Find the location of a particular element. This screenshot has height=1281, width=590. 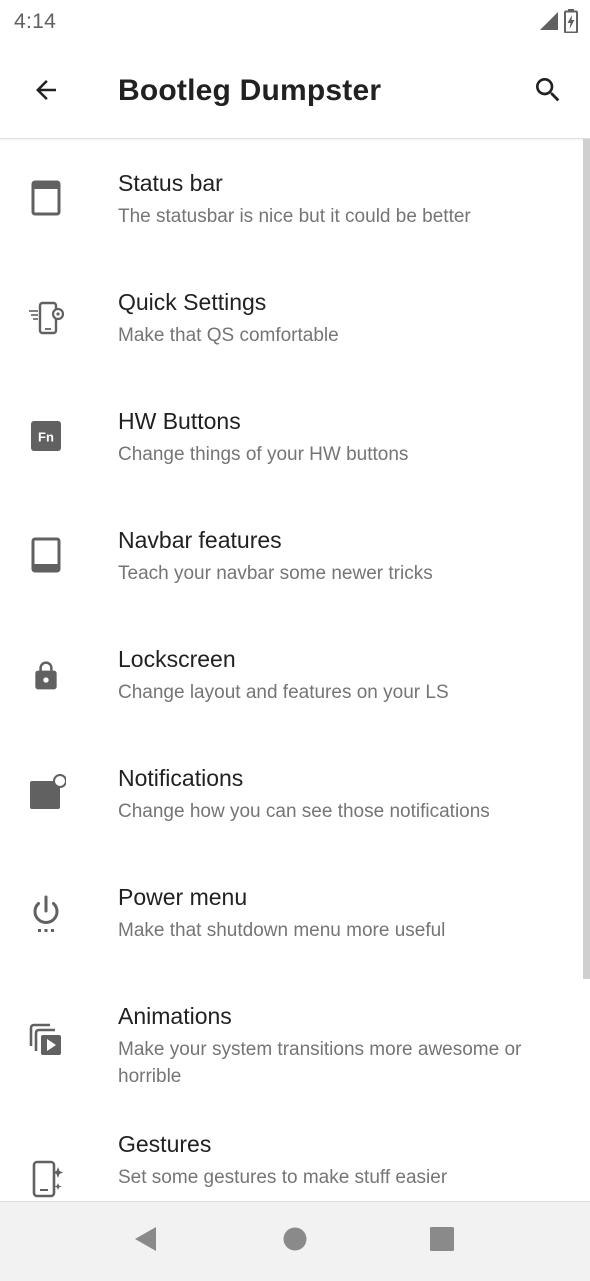

list-item-title: HW Buttons is located at coordinates (179, 421).